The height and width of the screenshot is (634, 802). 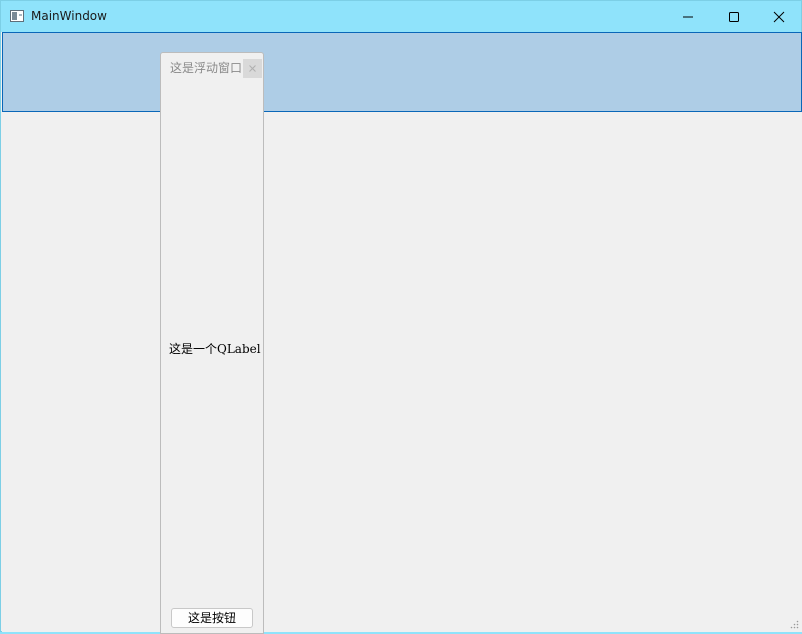 I want to click on title-bar: MainWindow, so click(x=401, y=16).